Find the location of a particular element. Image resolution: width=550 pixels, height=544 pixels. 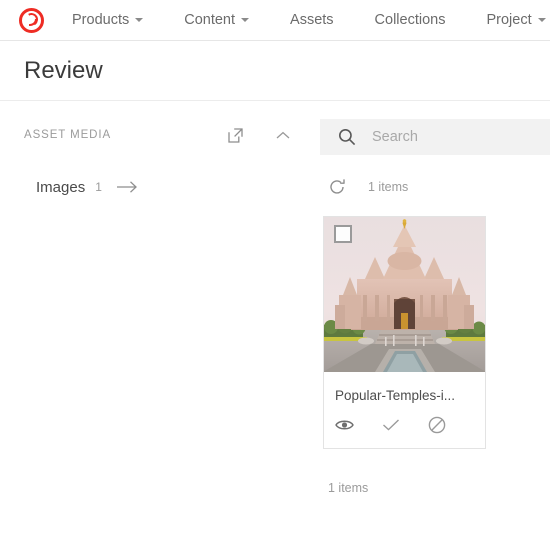

reject-icon is located at coordinates (437, 425).